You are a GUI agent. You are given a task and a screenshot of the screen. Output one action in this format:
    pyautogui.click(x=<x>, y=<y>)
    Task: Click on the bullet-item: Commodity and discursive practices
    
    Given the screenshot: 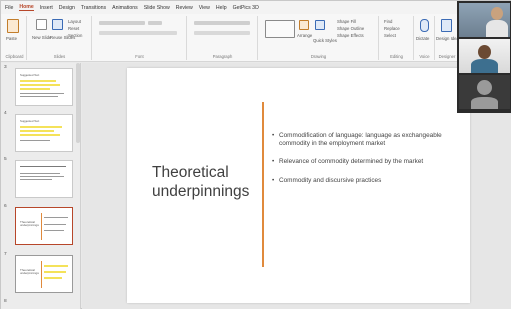 What is the action you would take?
    pyautogui.click(x=357, y=181)
    